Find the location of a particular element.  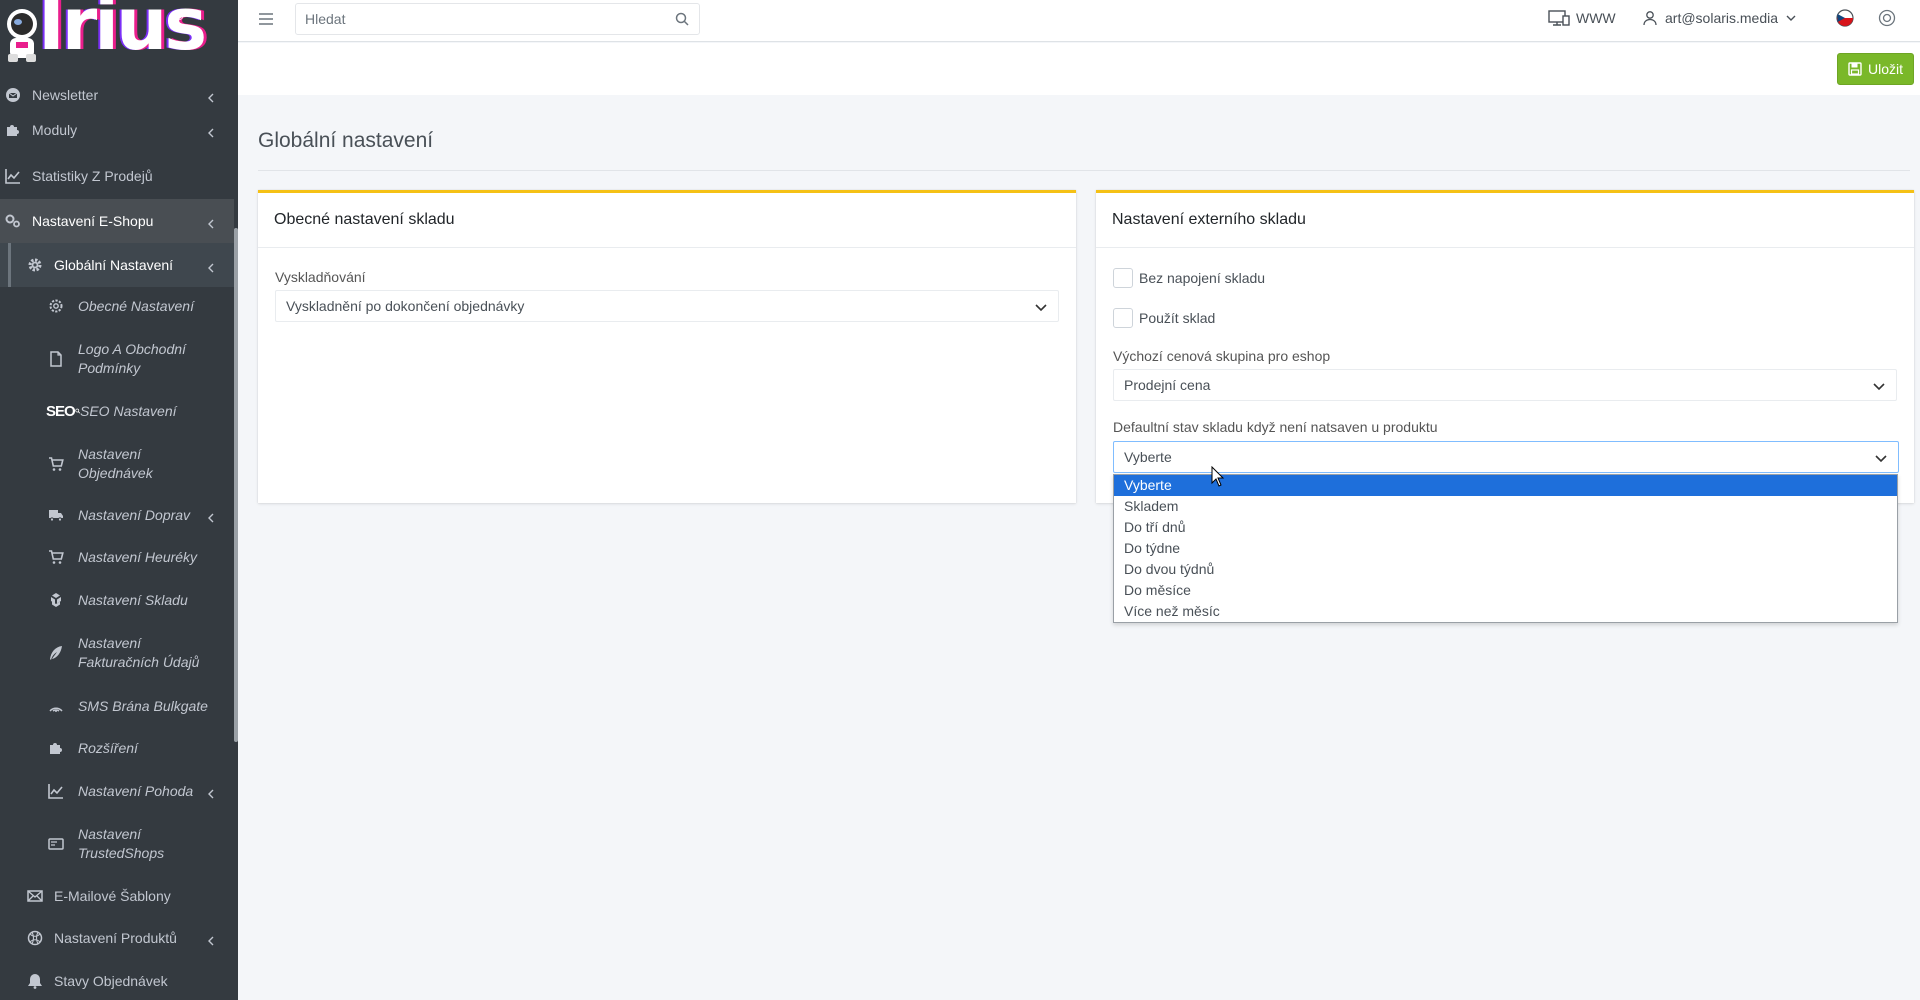

sidebar-item-2: Moduly is located at coordinates (117, 130).